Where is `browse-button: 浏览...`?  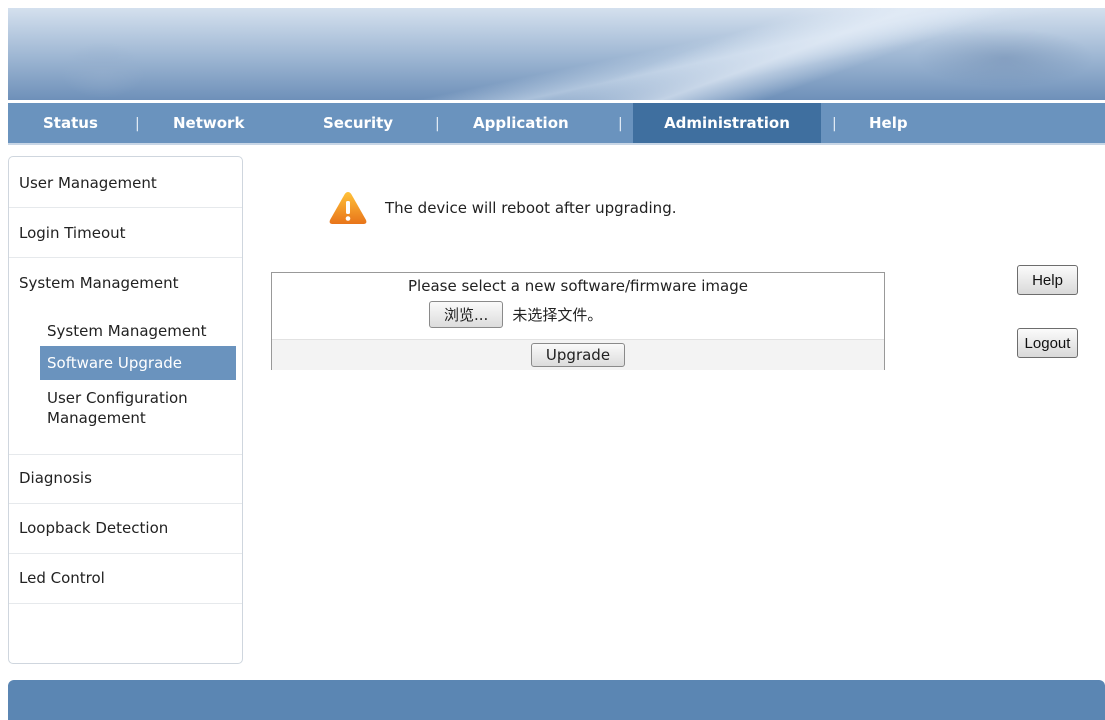
browse-button: 浏览... is located at coordinates (466, 314).